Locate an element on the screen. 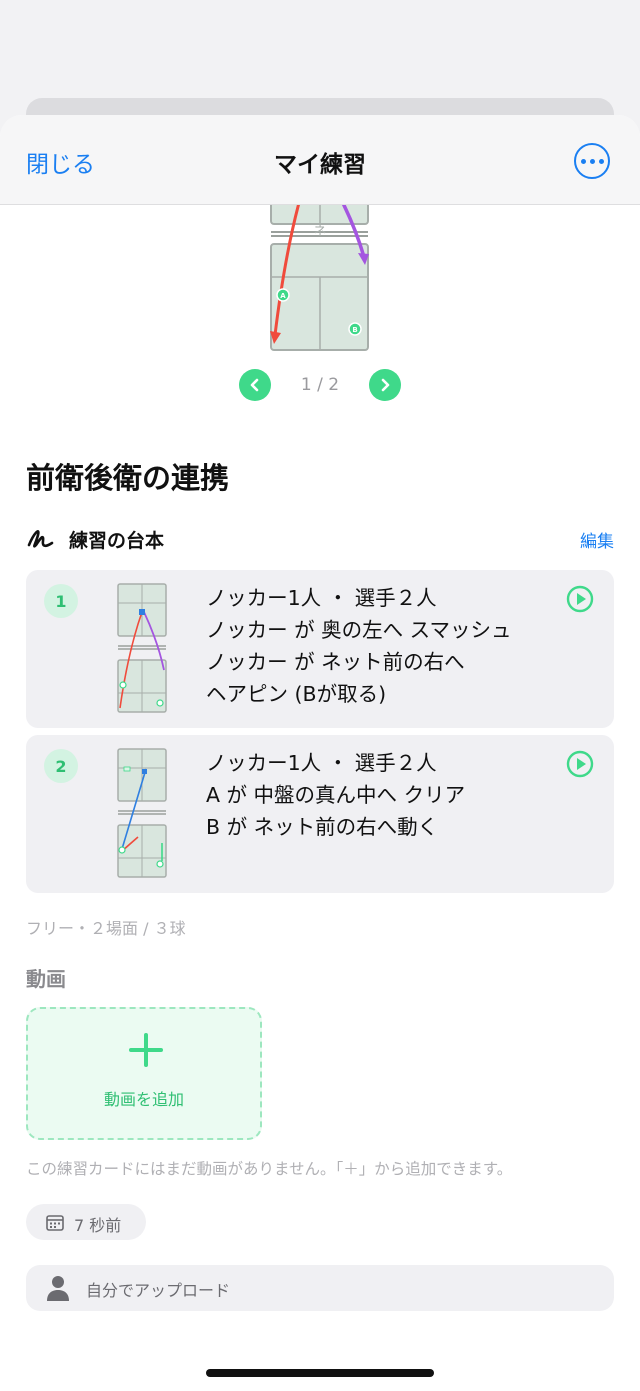 This screenshot has height=1391, width=640. home-indicator is located at coordinates (320, 1373).